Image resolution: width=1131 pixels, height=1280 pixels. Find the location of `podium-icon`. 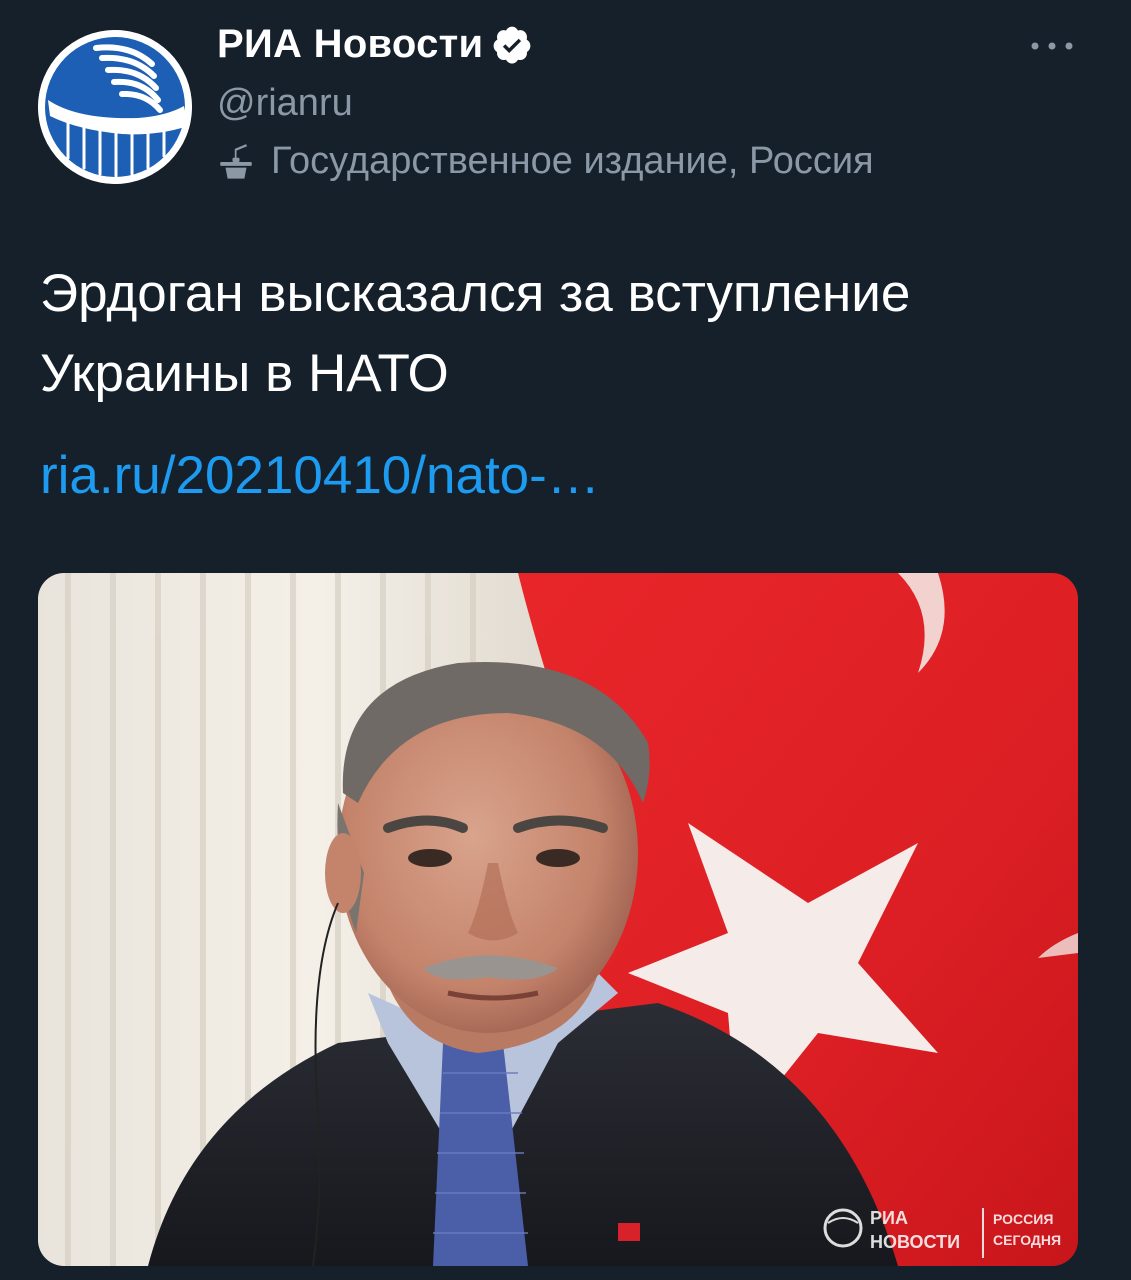

podium-icon is located at coordinates (236, 161).